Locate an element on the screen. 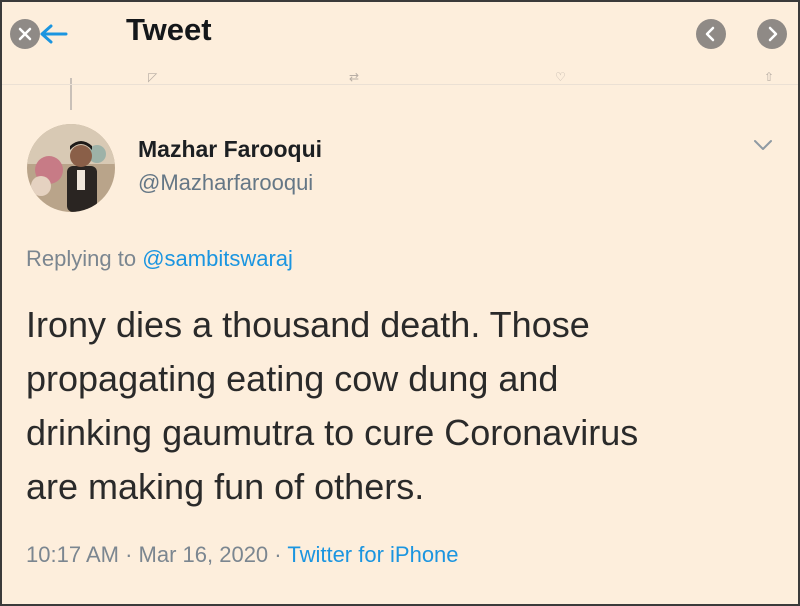 The image size is (800, 606). tweet-date: Mar 16, 2020 is located at coordinates (204, 554).